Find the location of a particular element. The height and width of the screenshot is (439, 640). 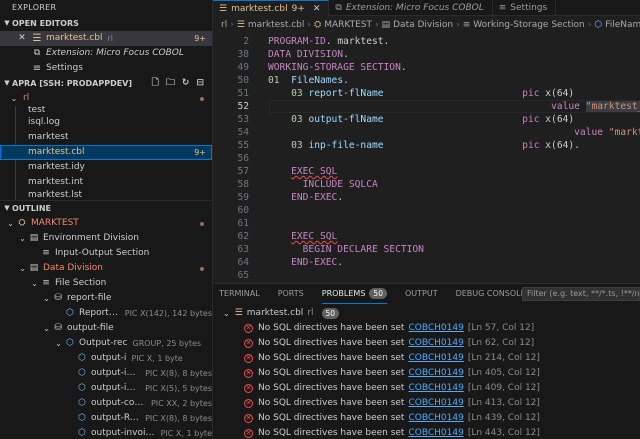

outline-header: ▼ OUTLINE is located at coordinates (106, 208).